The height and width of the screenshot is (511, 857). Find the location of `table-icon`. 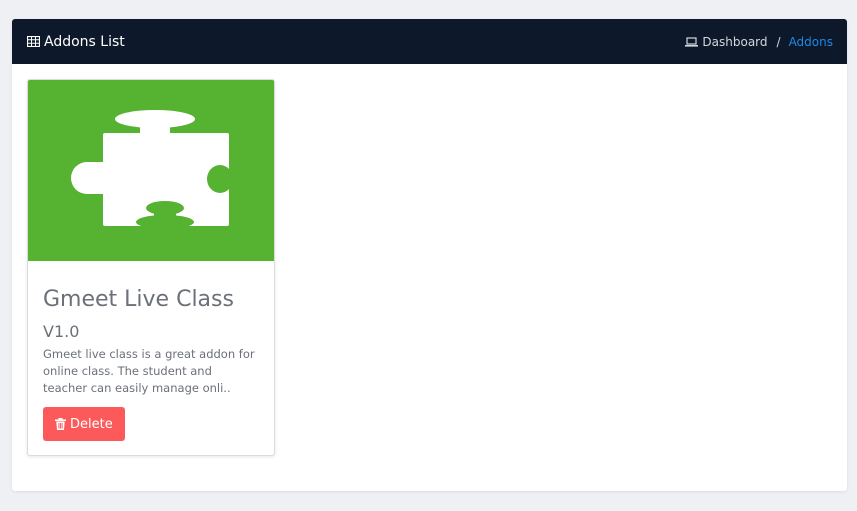

table-icon is located at coordinates (33, 41).